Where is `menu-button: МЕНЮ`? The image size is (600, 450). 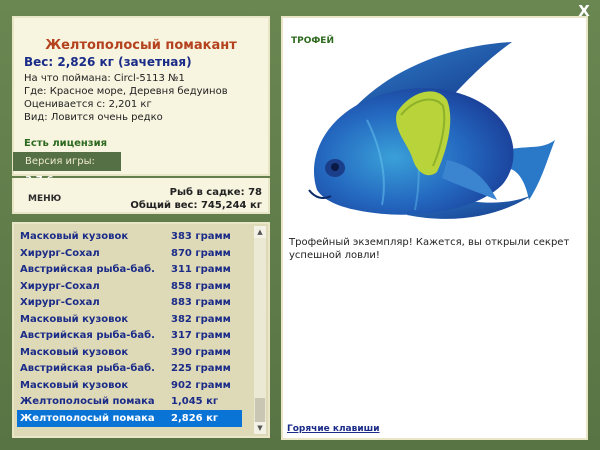
menu-button: МЕНЮ is located at coordinates (44, 199).